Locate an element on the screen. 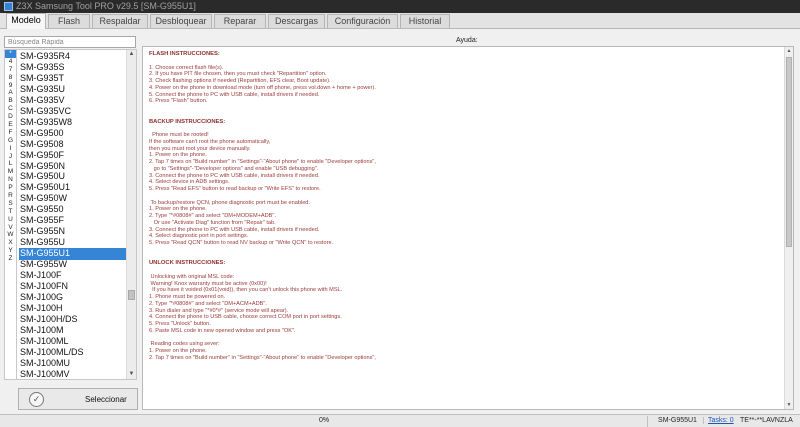 This screenshot has height=427, width=800. tab-reparar: Reparar is located at coordinates (240, 21).